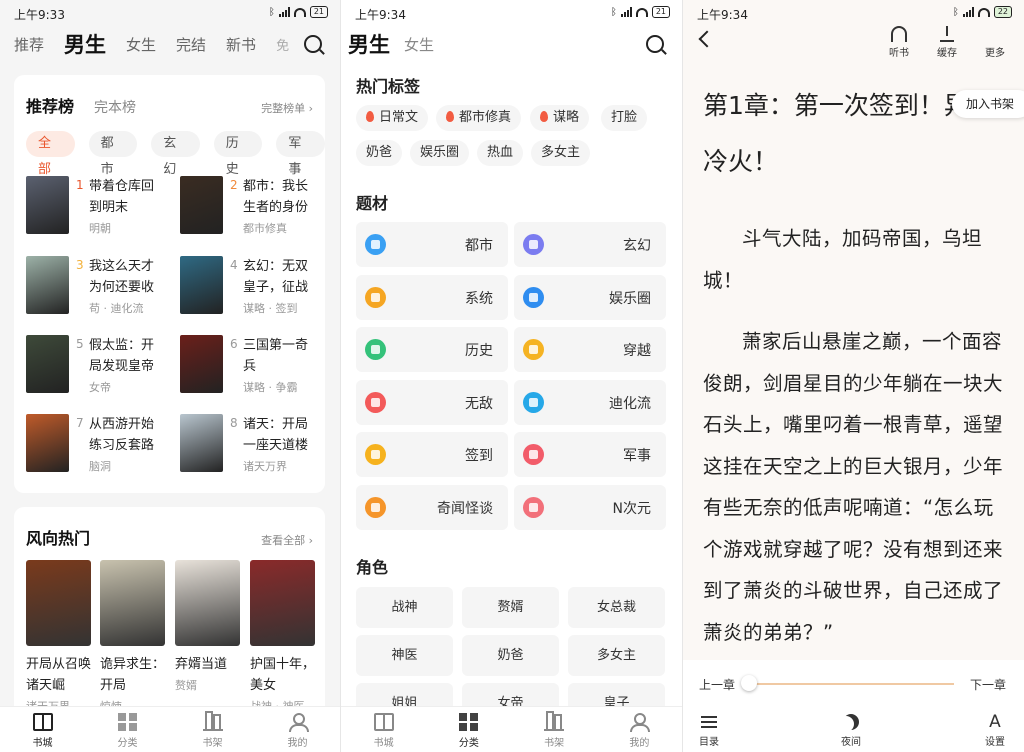 The image size is (1024, 752). I want to click on book-title: 我这么天才为何还要收, so click(122, 277).